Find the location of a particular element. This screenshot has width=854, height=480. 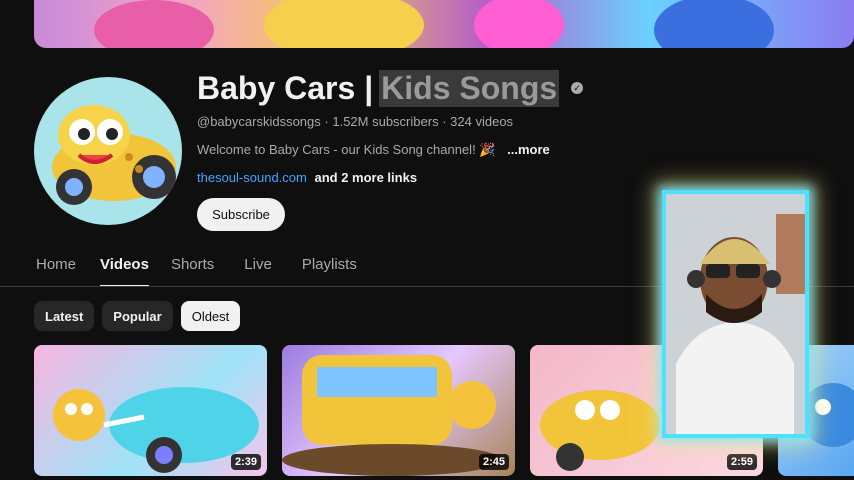

chip-popular: Popular is located at coordinates (137, 316).